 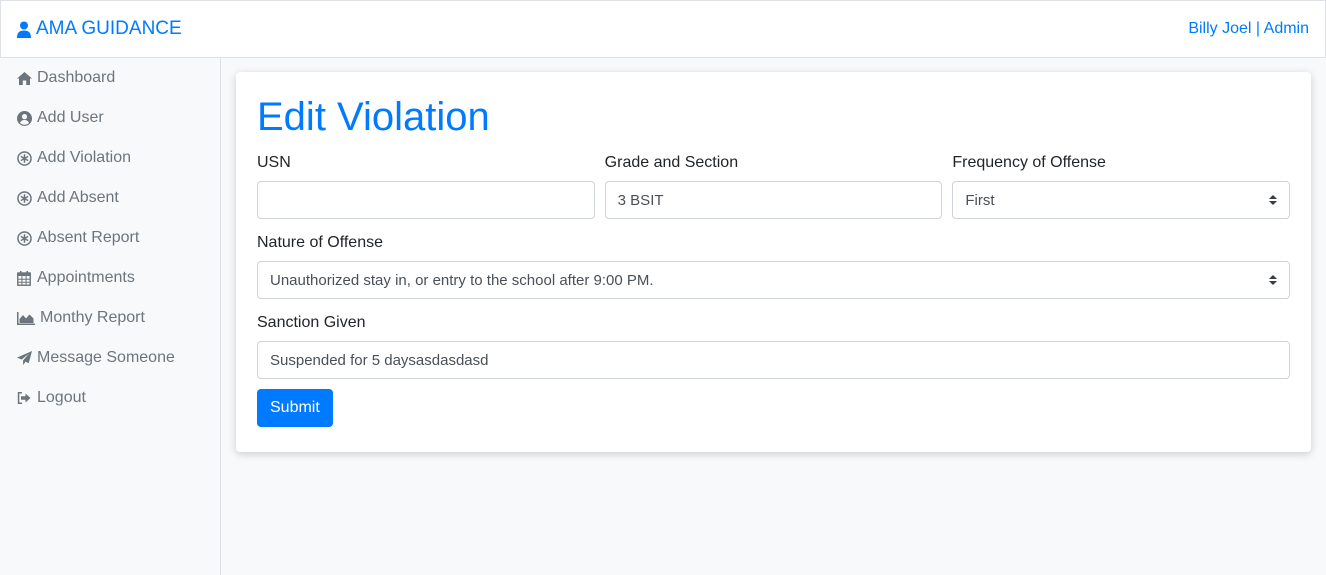 I want to click on user-role-link: Admin, so click(x=1286, y=28).